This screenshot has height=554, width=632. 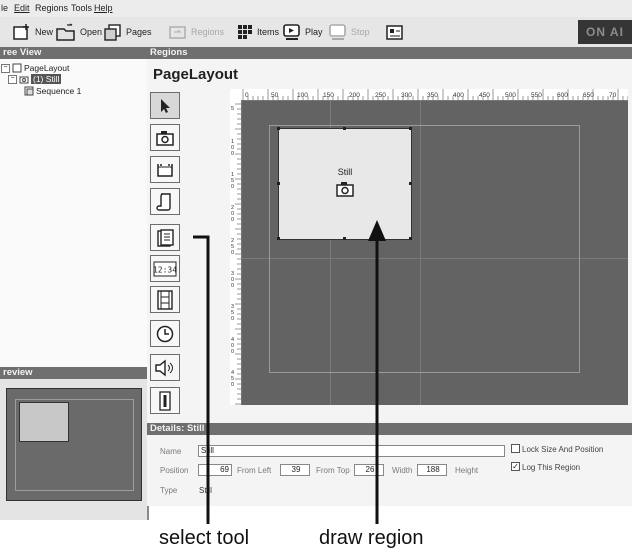 I want to click on scroll-tool-button, so click(x=165, y=201).